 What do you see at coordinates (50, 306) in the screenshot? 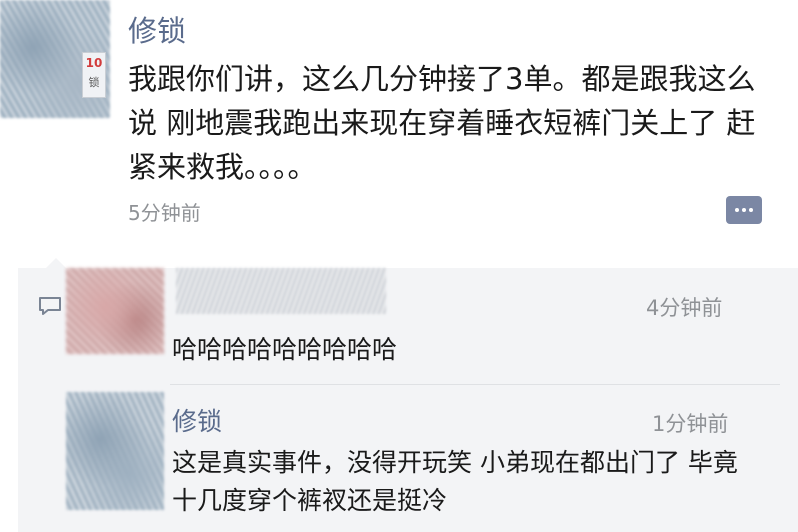
I see `comment-bubble-icon` at bounding box center [50, 306].